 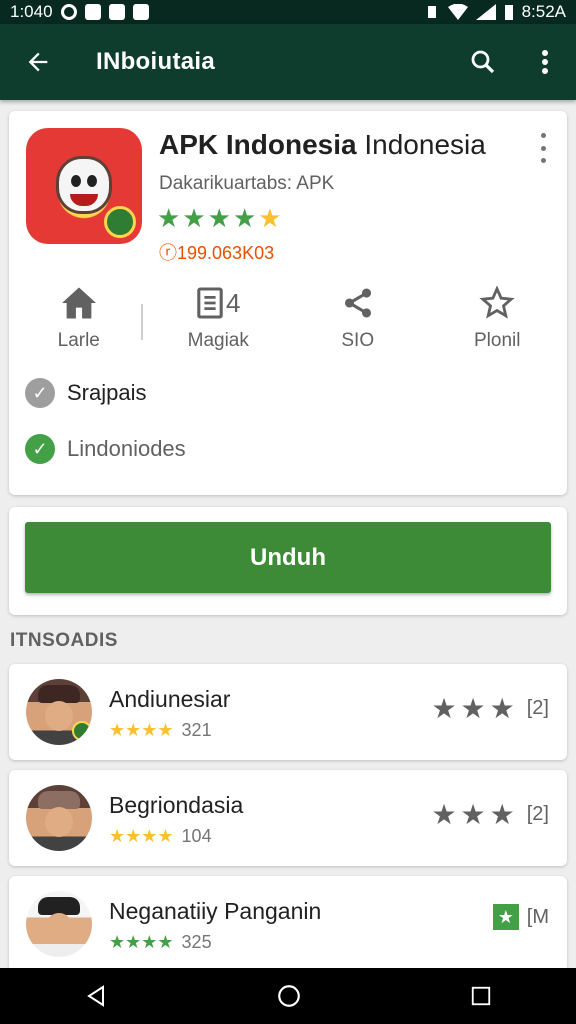 I want to click on download-count: ⓡ199.063K03, so click(x=217, y=253).